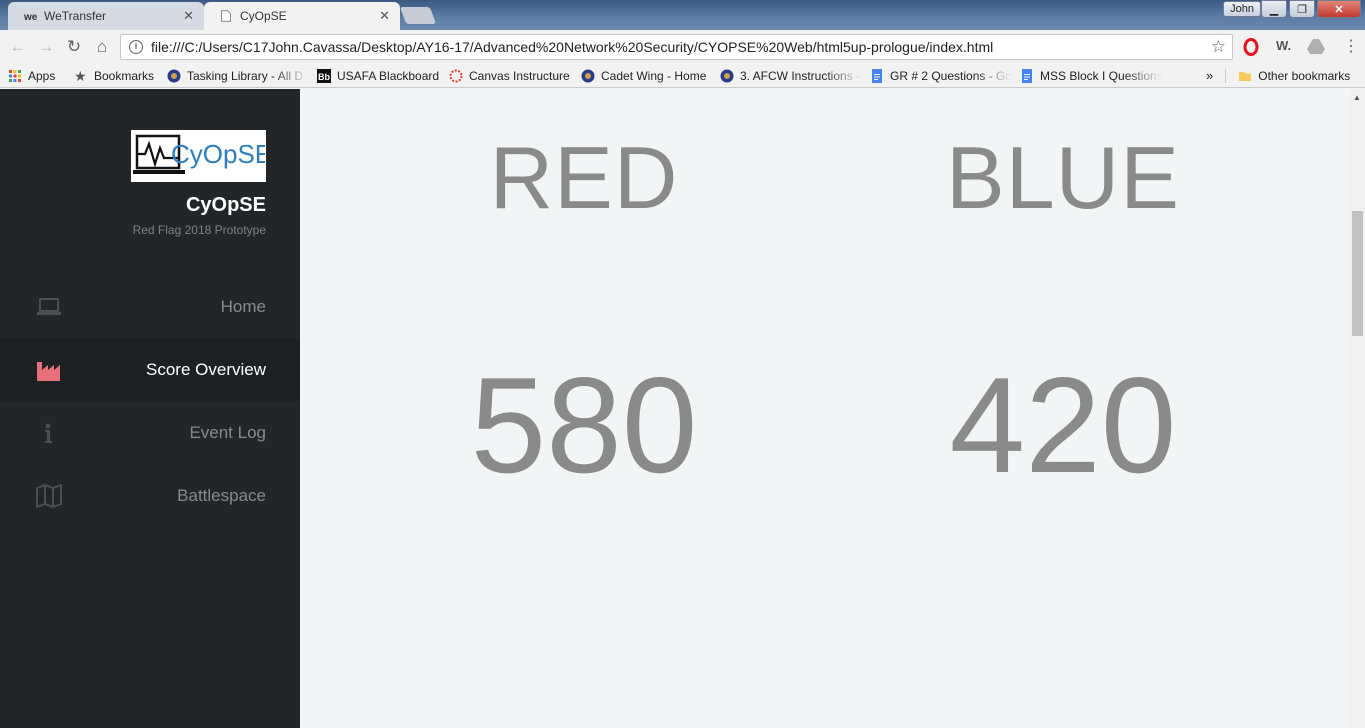 Image resolution: width=1365 pixels, height=728 pixels. Describe the element at coordinates (1274, 9) in the screenshot. I see `minimize-button: ▁` at that location.